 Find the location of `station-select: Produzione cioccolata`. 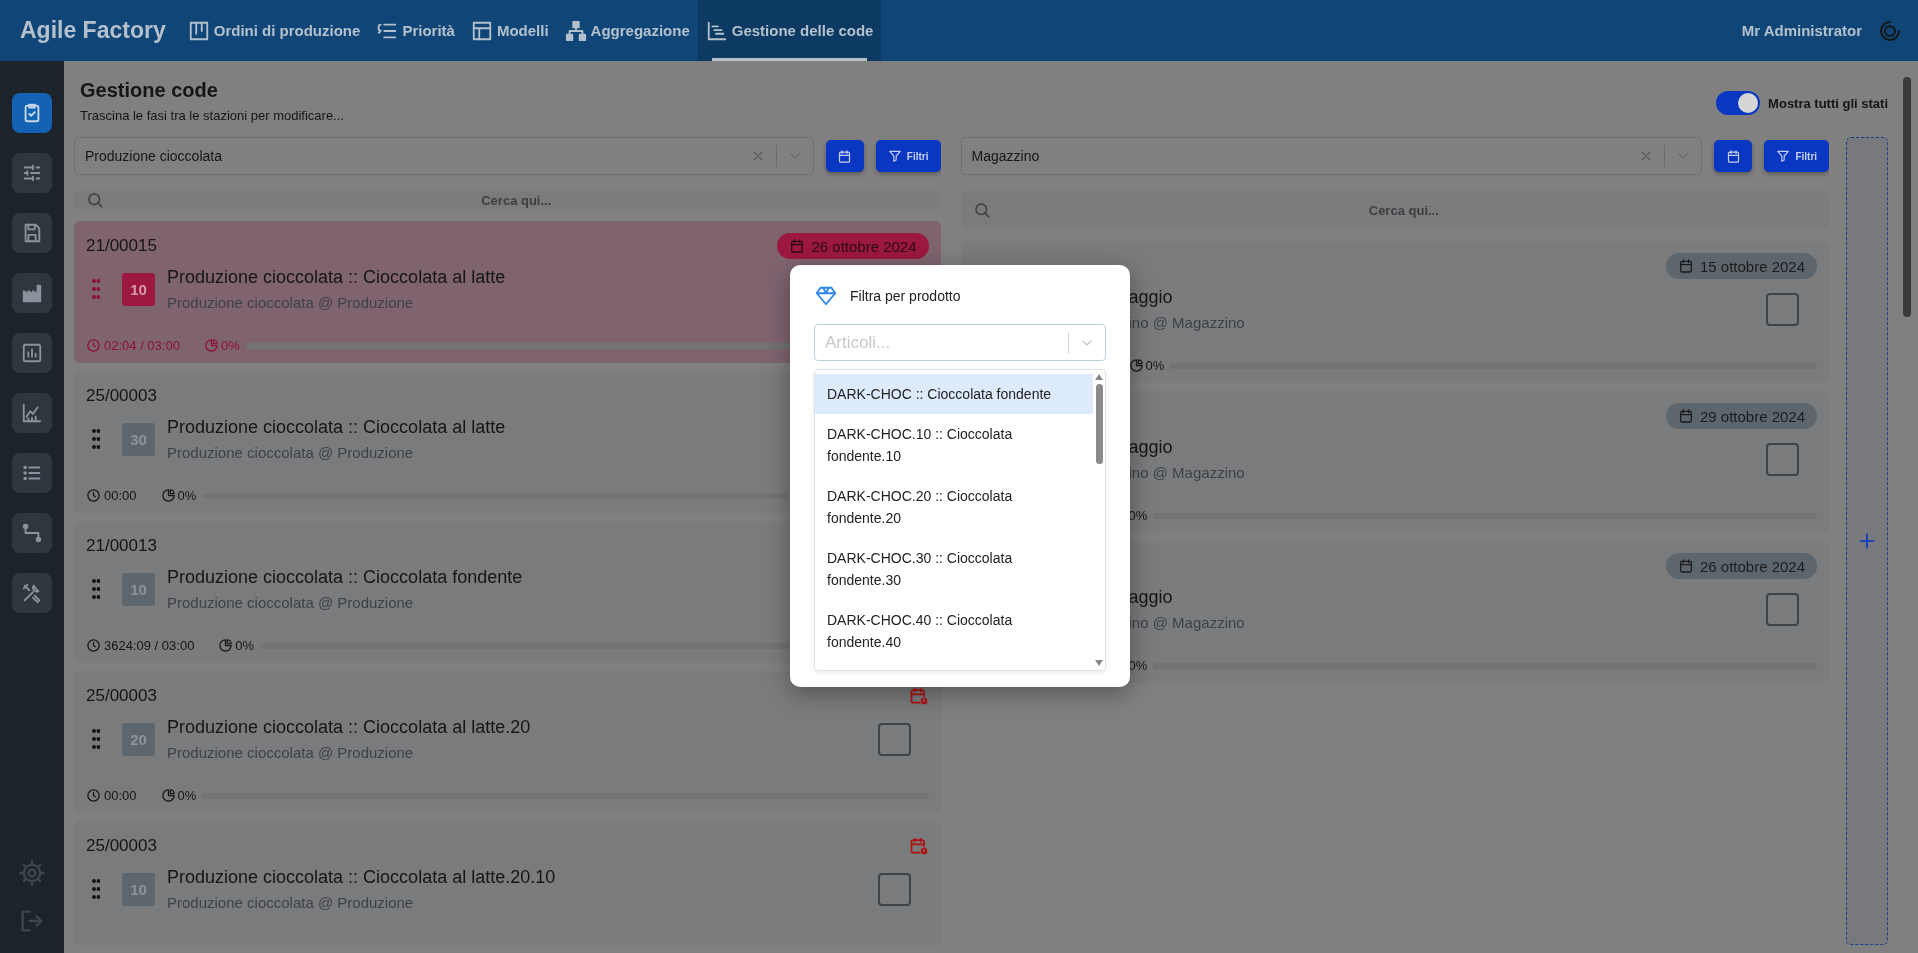

station-select: Produzione cioccolata is located at coordinates (444, 156).